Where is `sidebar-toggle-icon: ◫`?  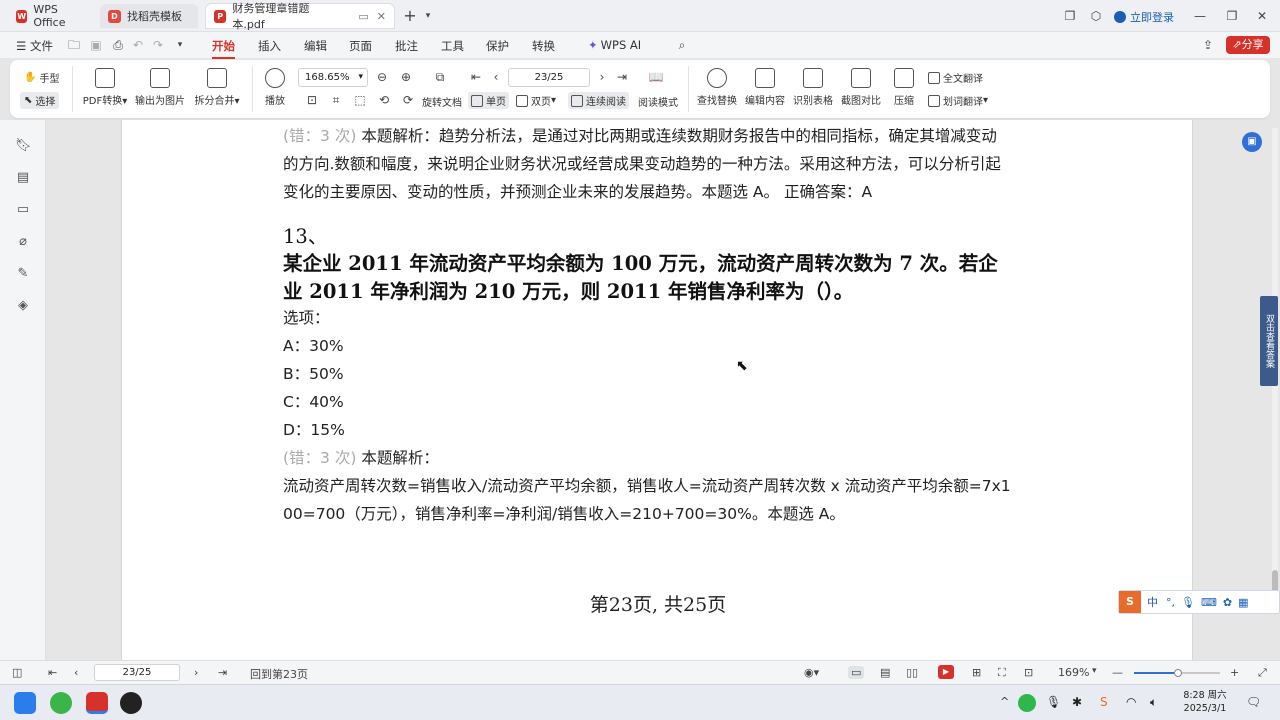
sidebar-toggle-icon: ◫ is located at coordinates (17, 672).